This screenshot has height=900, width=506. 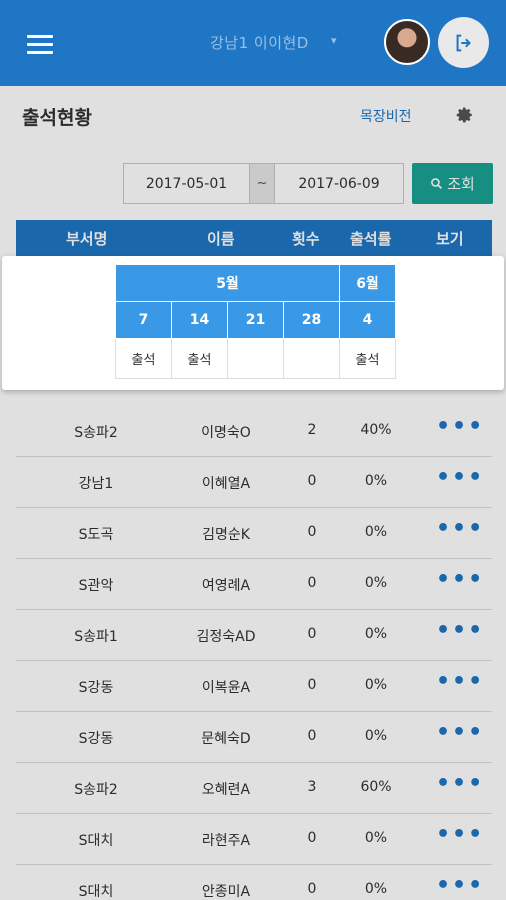 What do you see at coordinates (407, 42) in the screenshot?
I see `avatar` at bounding box center [407, 42].